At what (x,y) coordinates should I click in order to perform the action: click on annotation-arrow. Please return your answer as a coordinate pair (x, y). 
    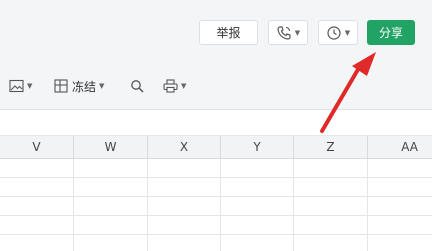
    Looking at the image, I should click on (348, 92).